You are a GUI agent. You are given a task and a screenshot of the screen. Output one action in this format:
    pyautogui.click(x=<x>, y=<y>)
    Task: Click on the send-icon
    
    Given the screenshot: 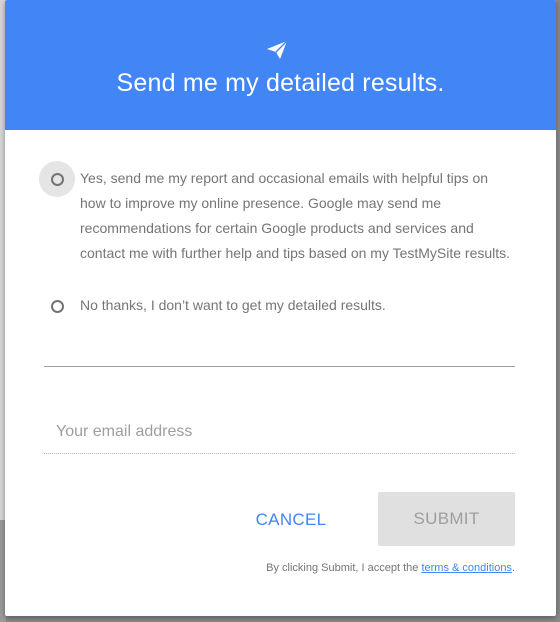 What is the action you would take?
    pyautogui.click(x=277, y=49)
    